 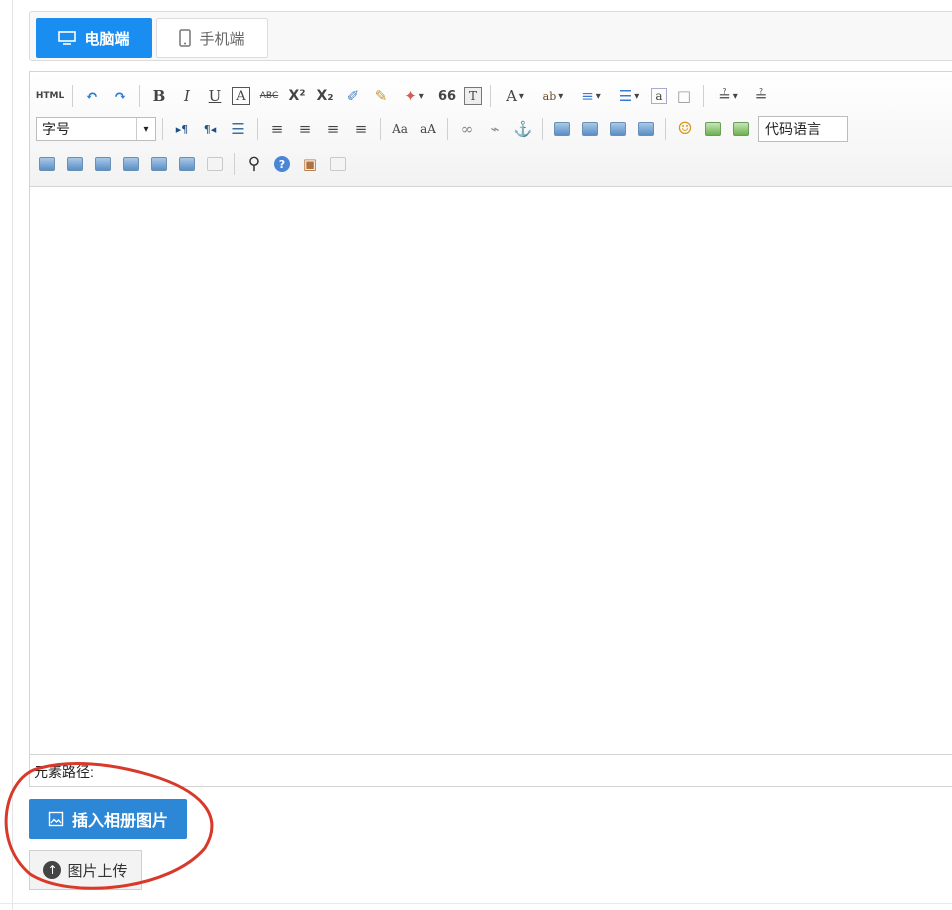 What do you see at coordinates (467, 129) in the screenshot?
I see `link-icon: ∞` at bounding box center [467, 129].